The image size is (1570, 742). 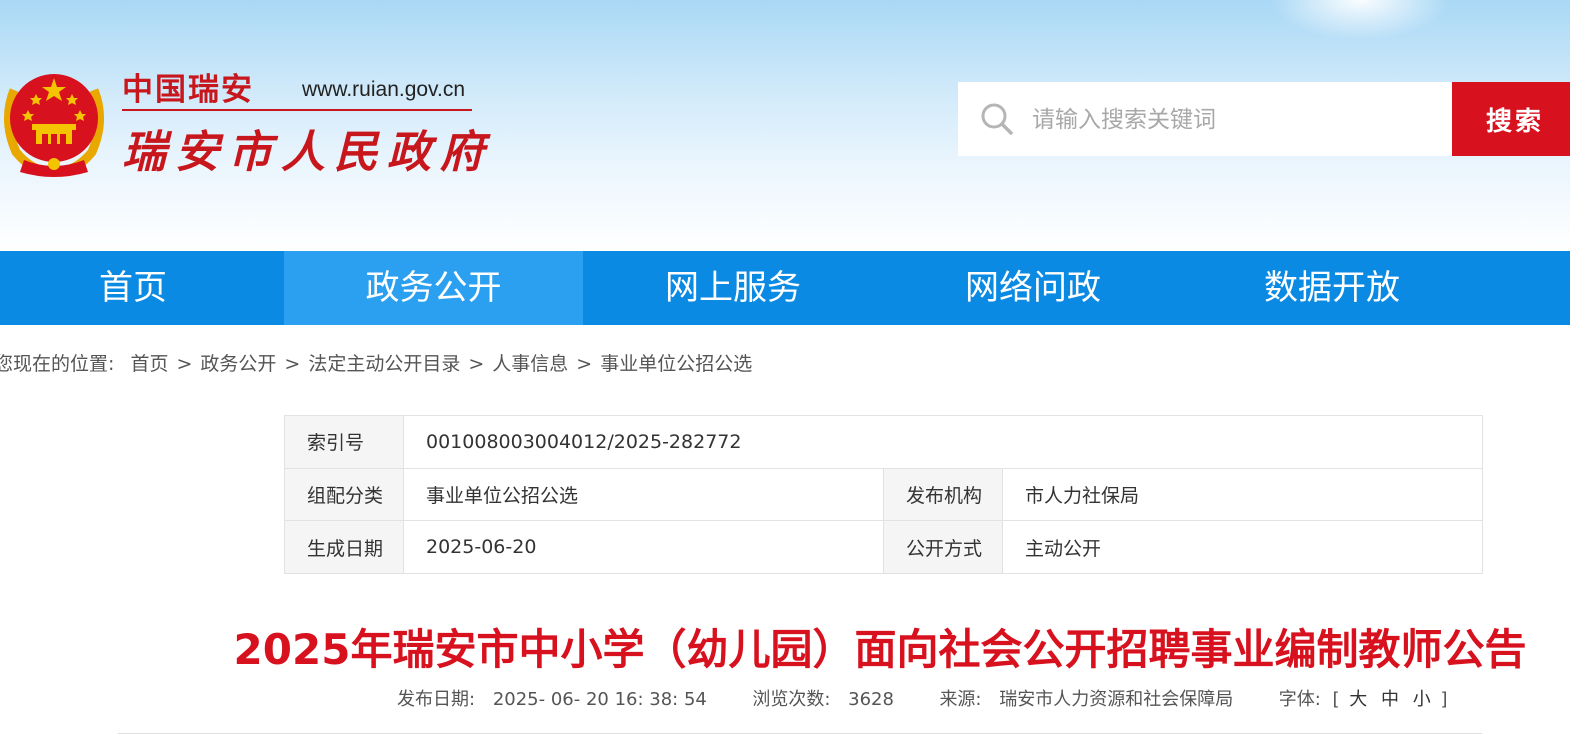 What do you see at coordinates (54, 125) in the screenshot?
I see `national-emblem-icon` at bounding box center [54, 125].